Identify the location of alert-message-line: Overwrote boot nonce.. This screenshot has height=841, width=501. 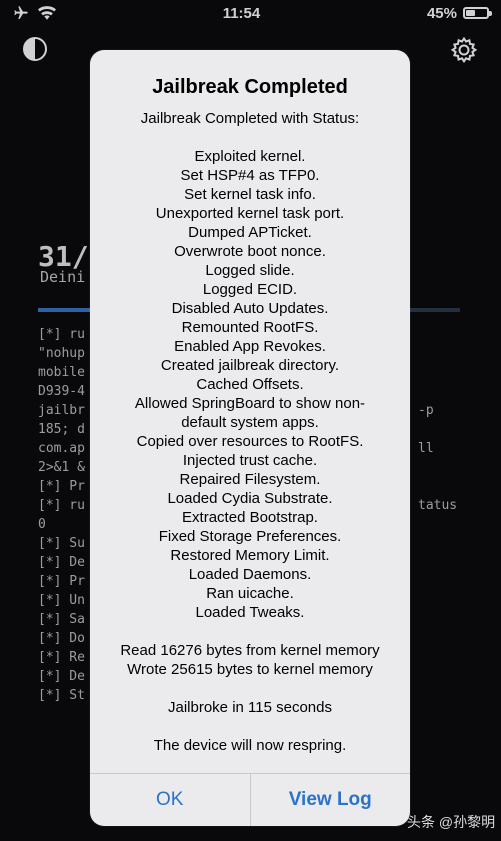
(250, 251).